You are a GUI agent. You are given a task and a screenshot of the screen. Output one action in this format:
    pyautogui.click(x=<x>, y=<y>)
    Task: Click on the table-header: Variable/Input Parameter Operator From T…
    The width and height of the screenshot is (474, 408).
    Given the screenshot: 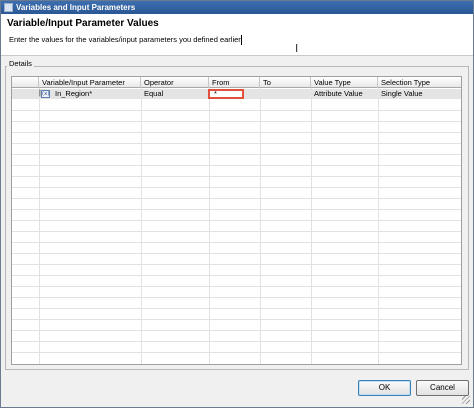 What is the action you would take?
    pyautogui.click(x=236, y=82)
    